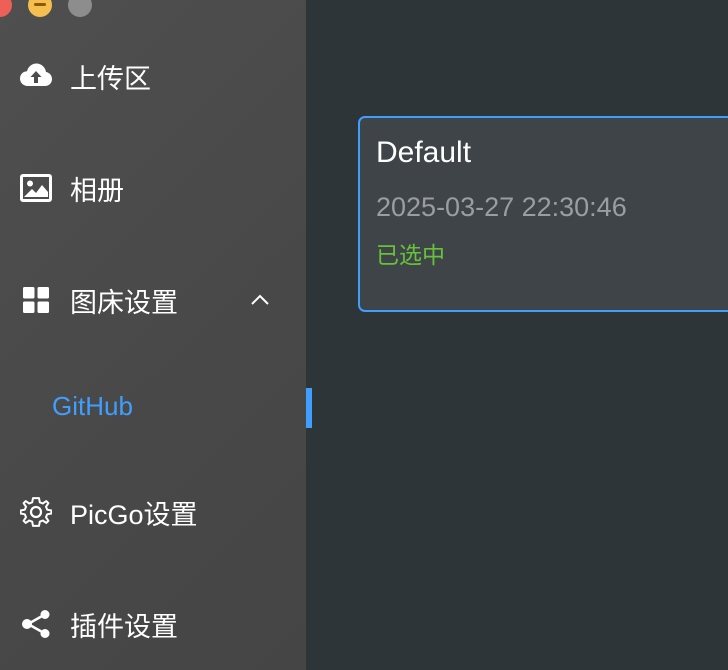 The width and height of the screenshot is (728, 670). I want to click on config-card: Default 2025-03-27 22:30:46 已选中, so click(543, 214).